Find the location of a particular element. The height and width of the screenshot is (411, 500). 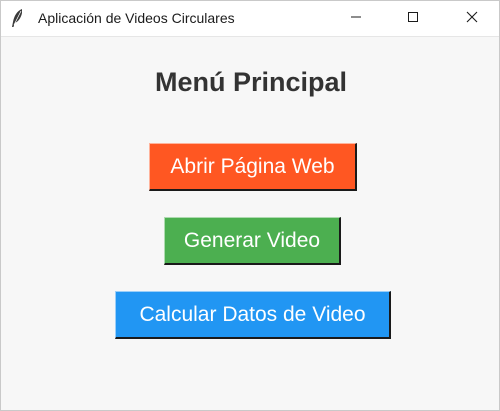

window-title: Aplicación de Videos Circulares is located at coordinates (136, 18).